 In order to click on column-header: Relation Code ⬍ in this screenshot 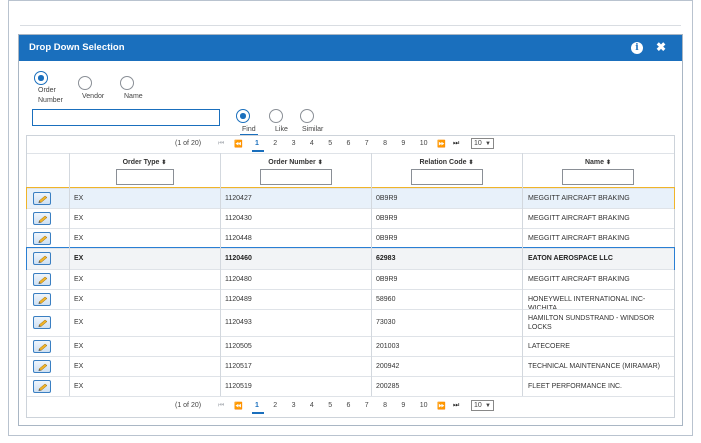, I will do `click(447, 162)`.